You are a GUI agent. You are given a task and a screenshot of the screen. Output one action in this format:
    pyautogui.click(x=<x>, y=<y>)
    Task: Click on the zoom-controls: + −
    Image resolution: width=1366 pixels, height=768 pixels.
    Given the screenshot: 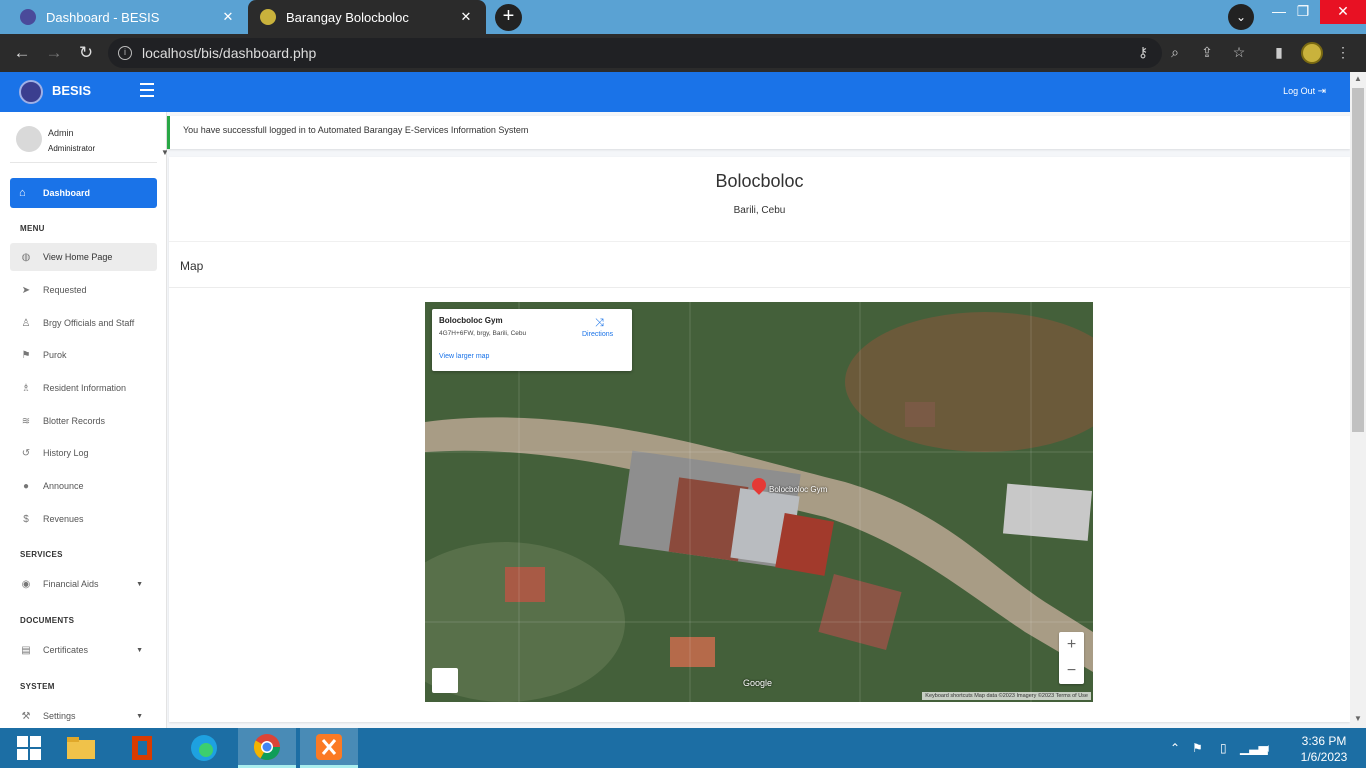 What is the action you would take?
    pyautogui.click(x=1071, y=658)
    